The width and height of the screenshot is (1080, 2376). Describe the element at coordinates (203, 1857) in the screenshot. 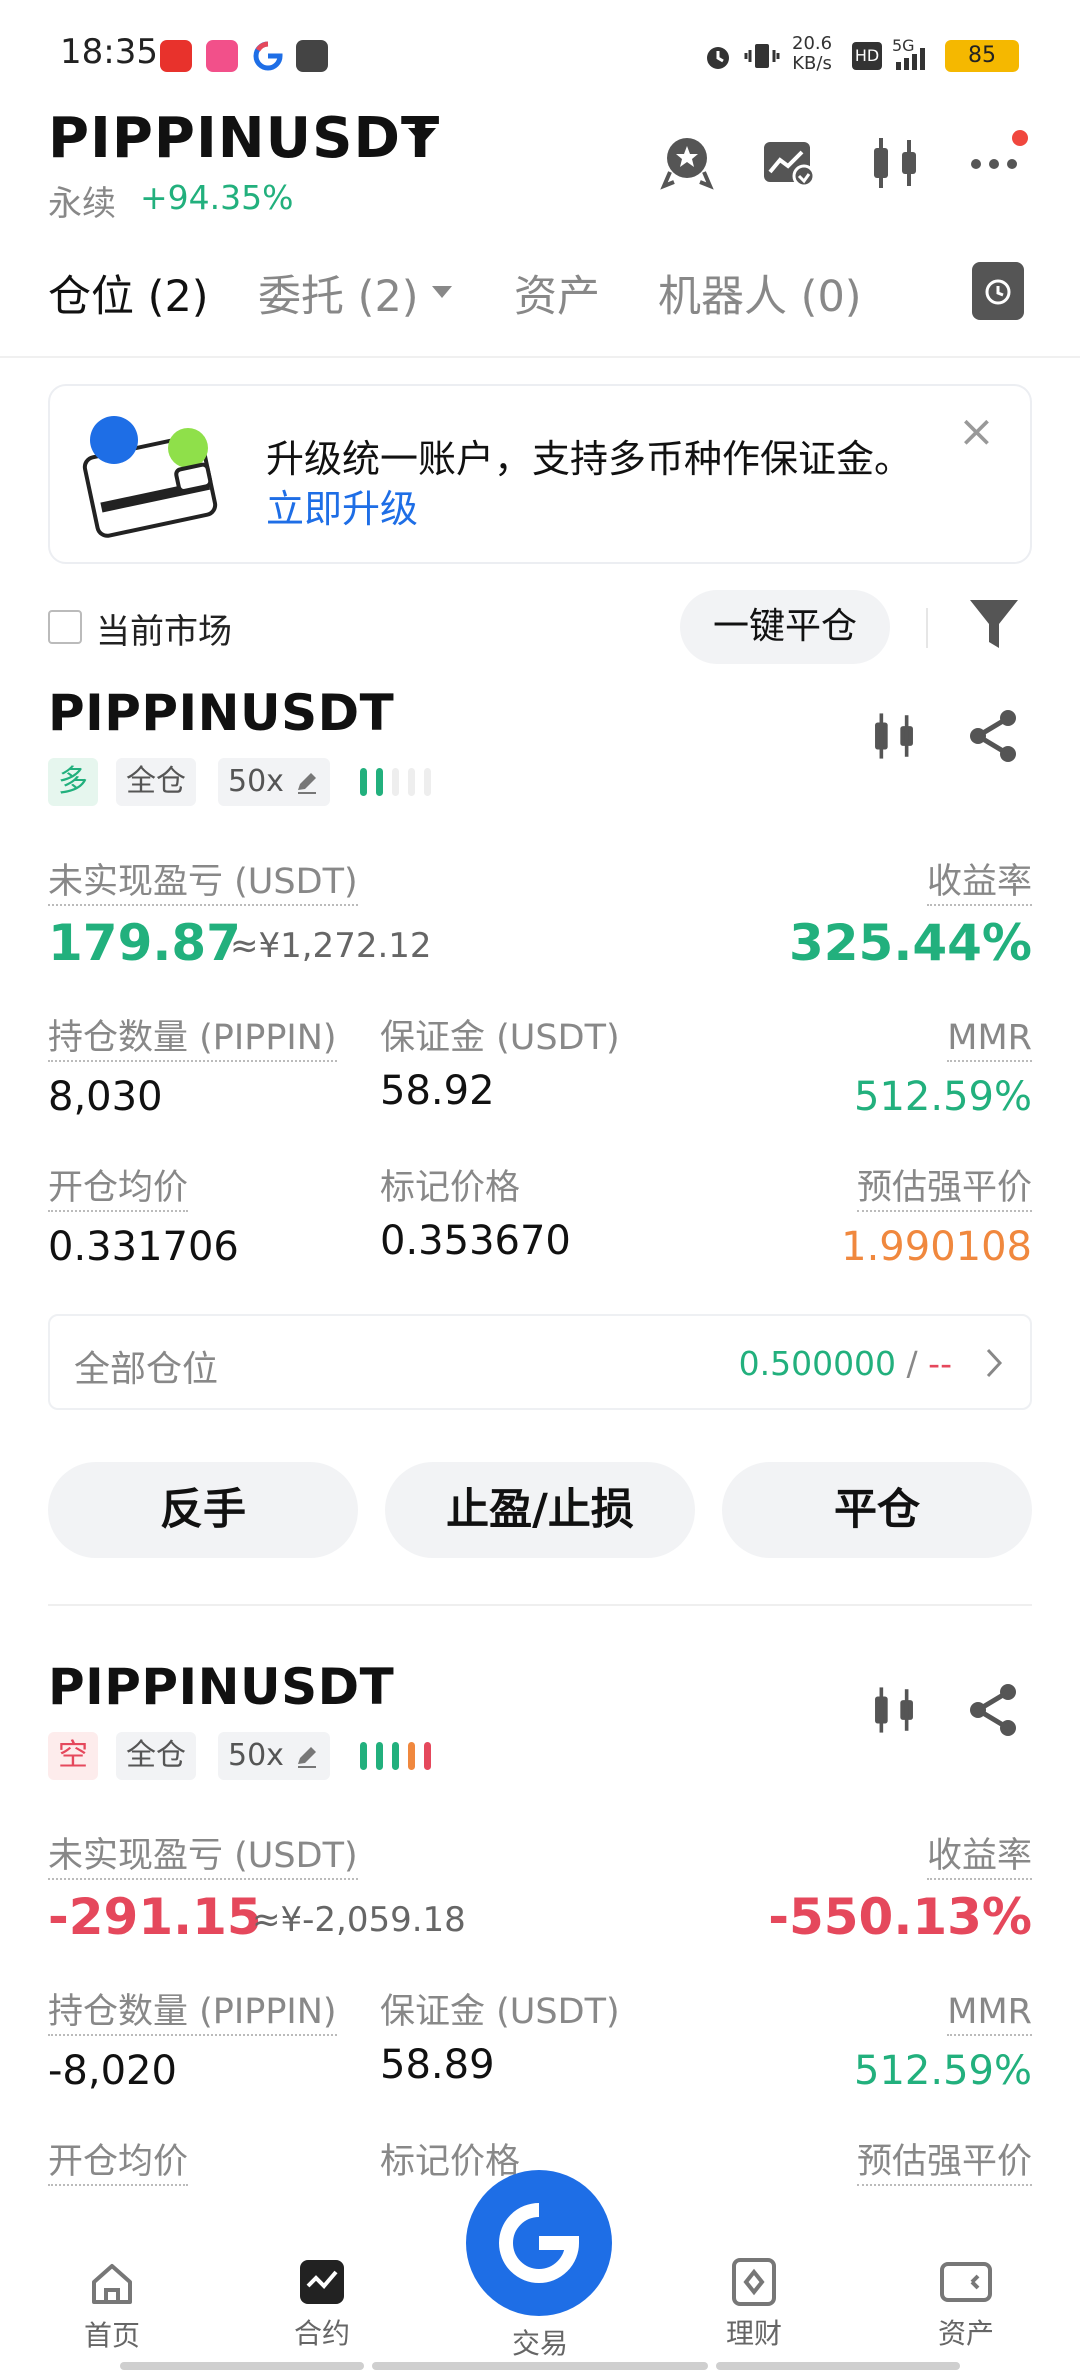

I see `position-2-pnl-label: 未实现盈亏 (USDT)` at that location.